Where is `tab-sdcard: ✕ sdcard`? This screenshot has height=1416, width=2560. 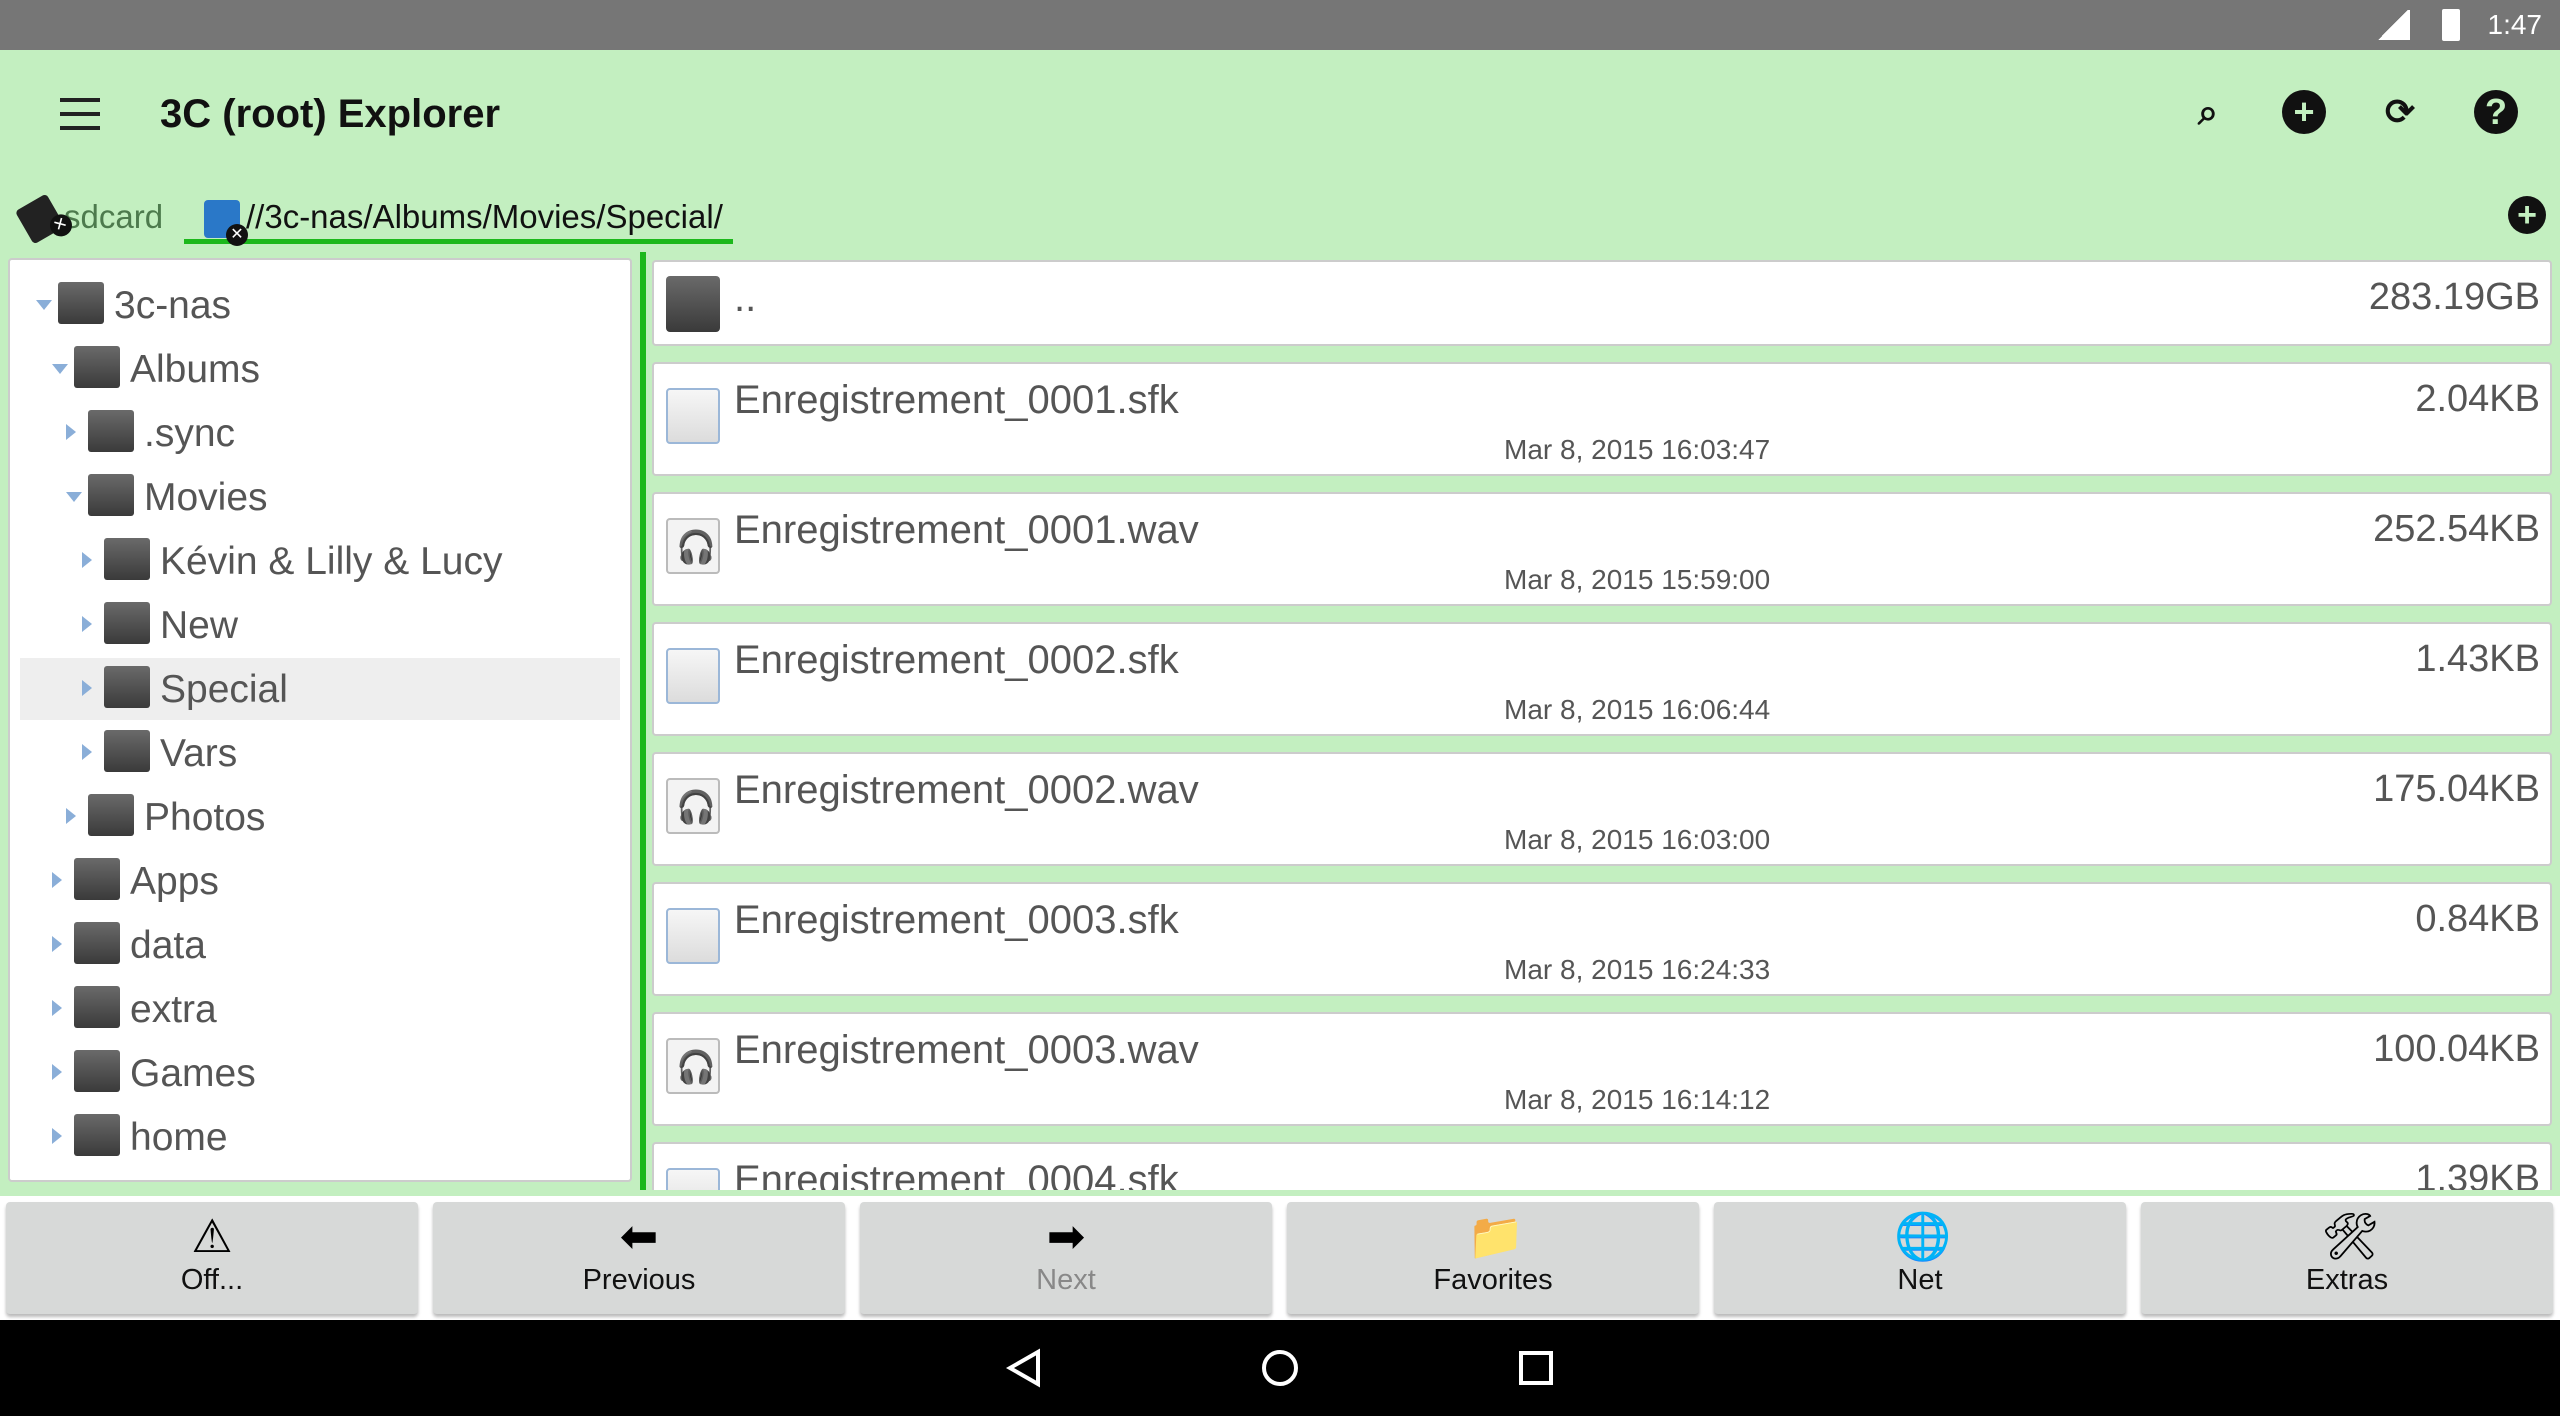
tab-sdcard: ✕ sdcard is located at coordinates (89, 219).